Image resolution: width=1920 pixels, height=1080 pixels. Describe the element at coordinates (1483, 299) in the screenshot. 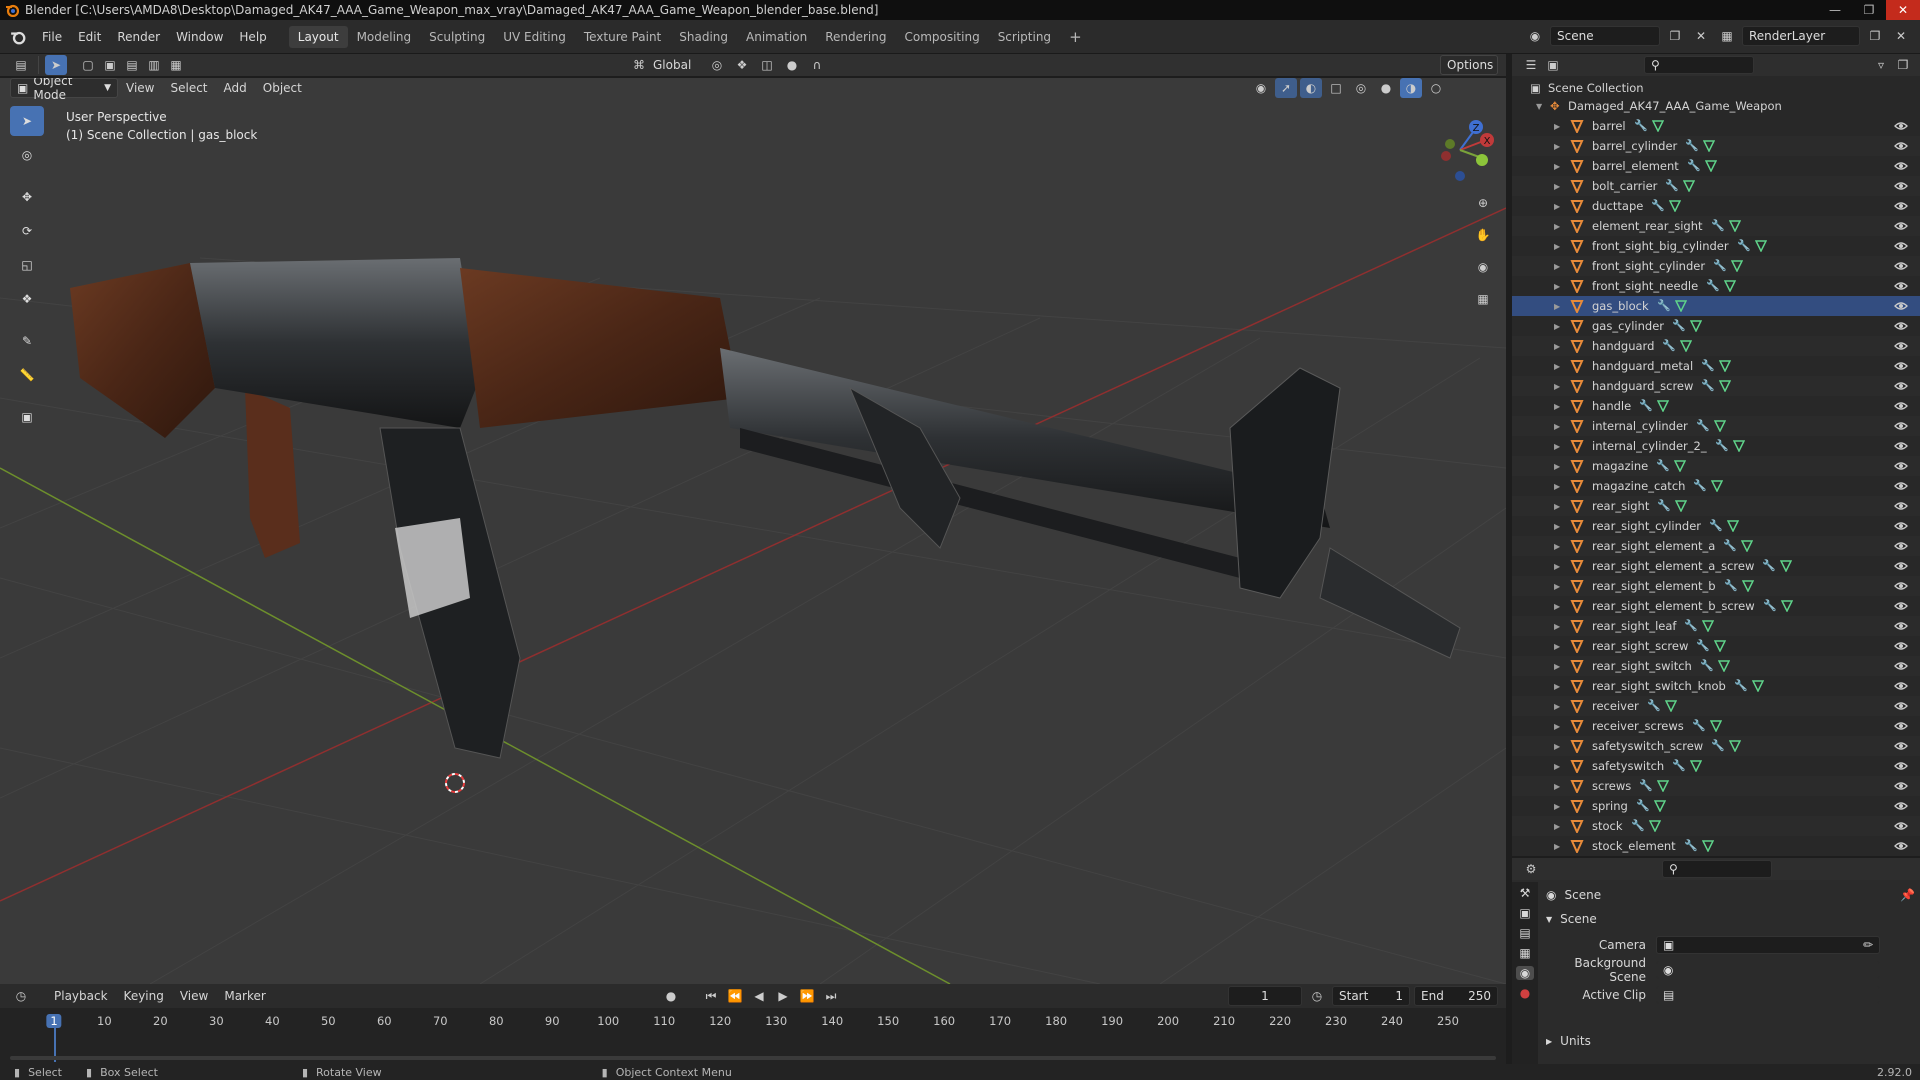

I see `perspective-toggle-icon: ▦` at that location.